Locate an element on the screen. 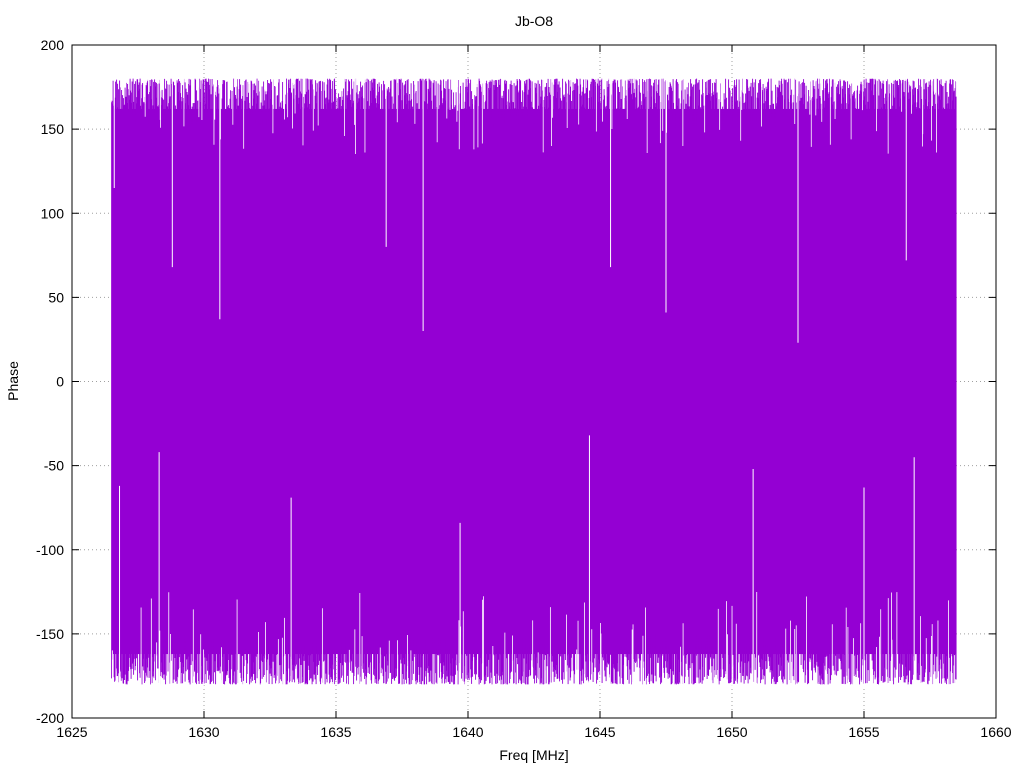 The width and height of the screenshot is (1024, 768). x-tick-label: 1655 is located at coordinates (863, 732).